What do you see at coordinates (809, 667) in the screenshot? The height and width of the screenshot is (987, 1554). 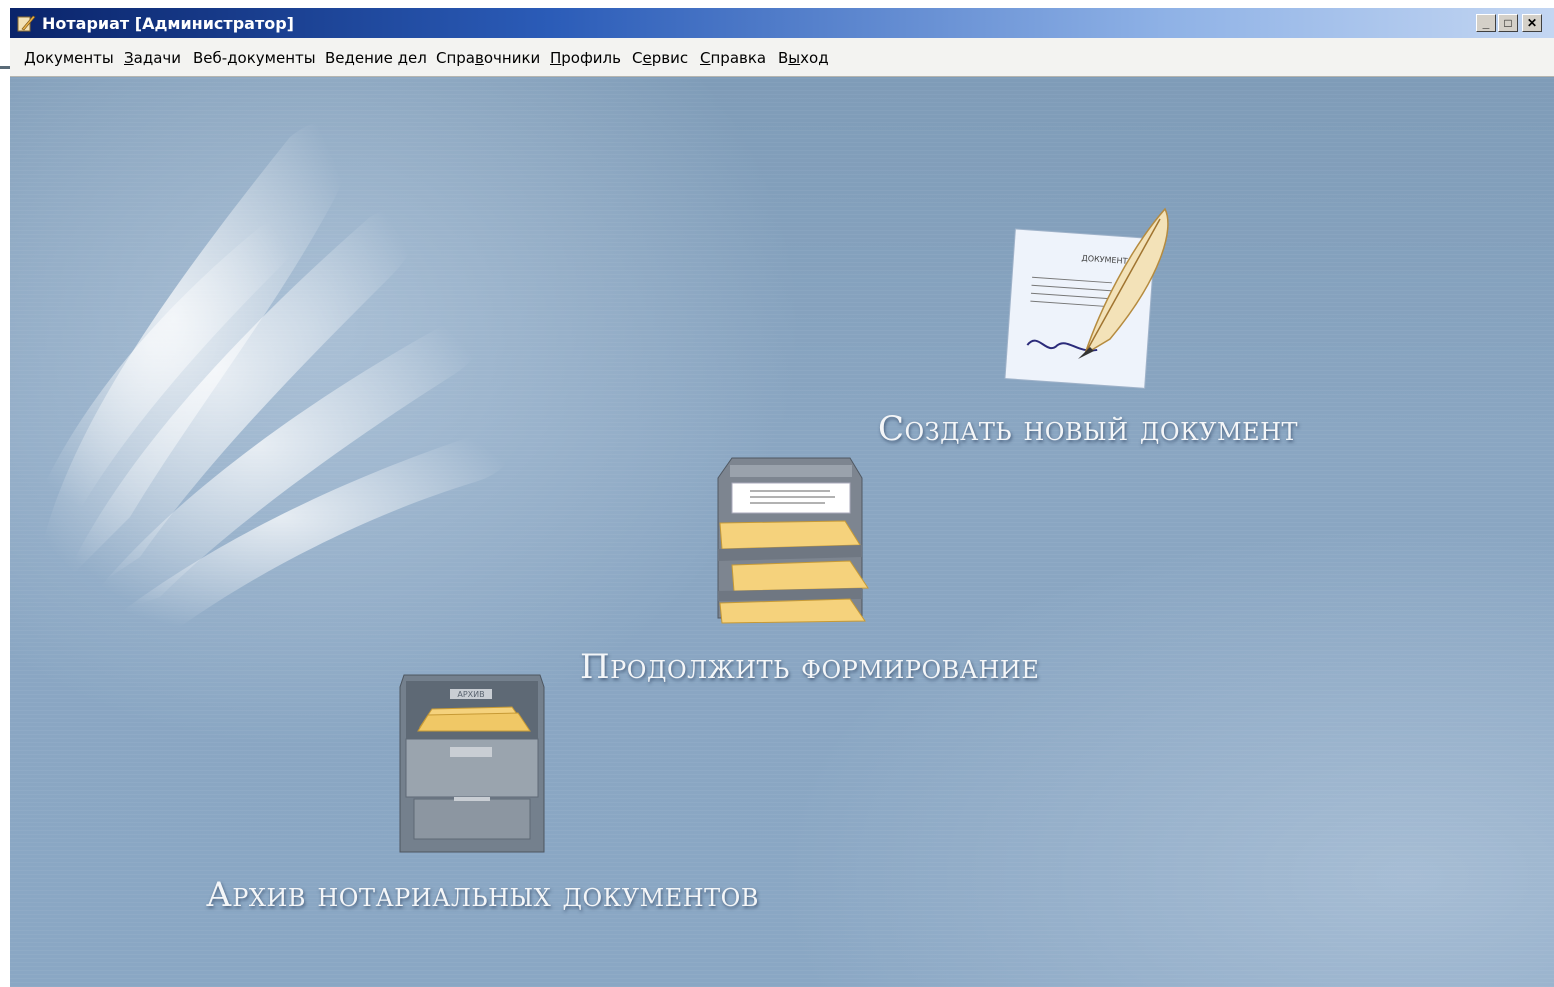 I see `continue-formation-label: Продолжить формирование` at bounding box center [809, 667].